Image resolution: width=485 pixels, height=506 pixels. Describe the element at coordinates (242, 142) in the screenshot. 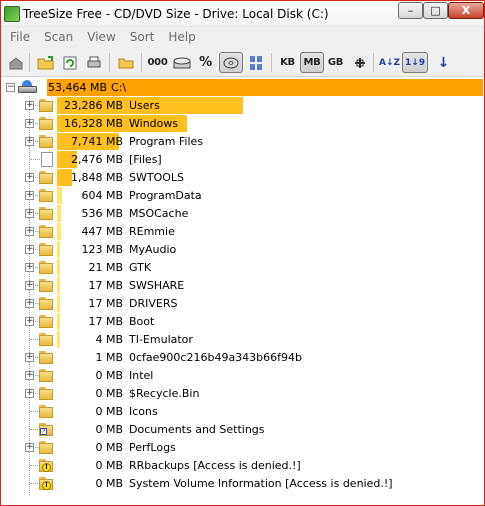

I see `tree-row: +7,741 MB Program Files` at that location.